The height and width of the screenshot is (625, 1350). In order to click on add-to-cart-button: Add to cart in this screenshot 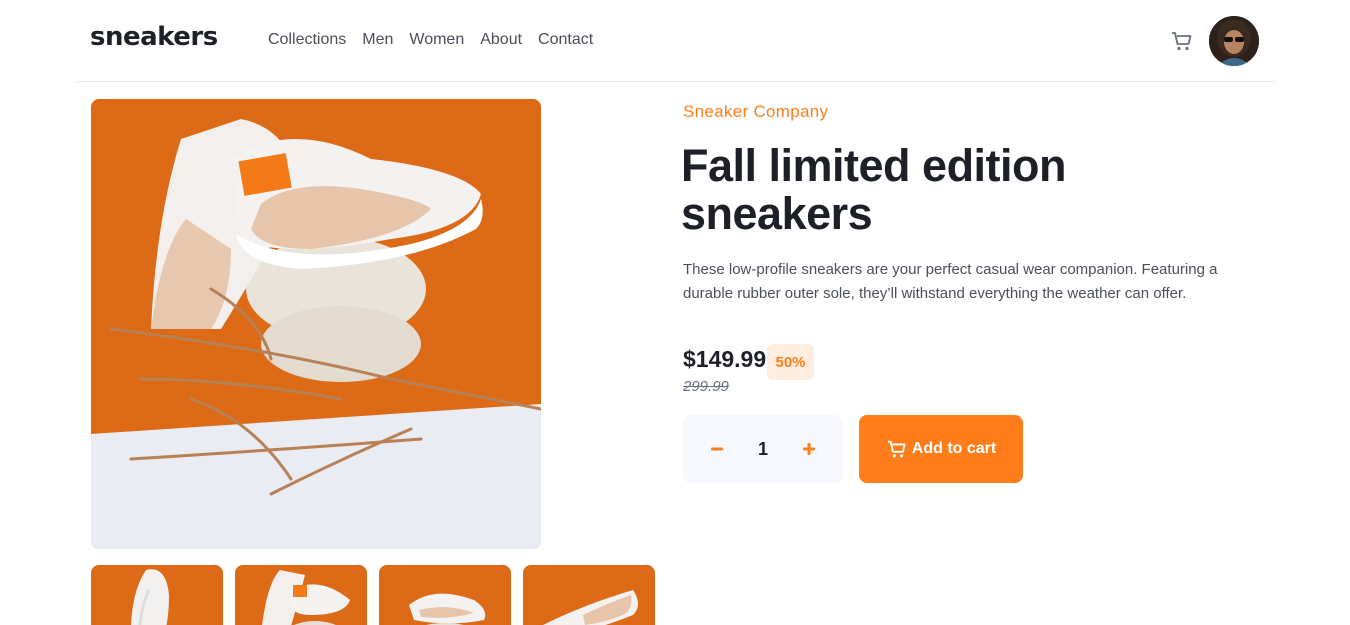, I will do `click(941, 449)`.